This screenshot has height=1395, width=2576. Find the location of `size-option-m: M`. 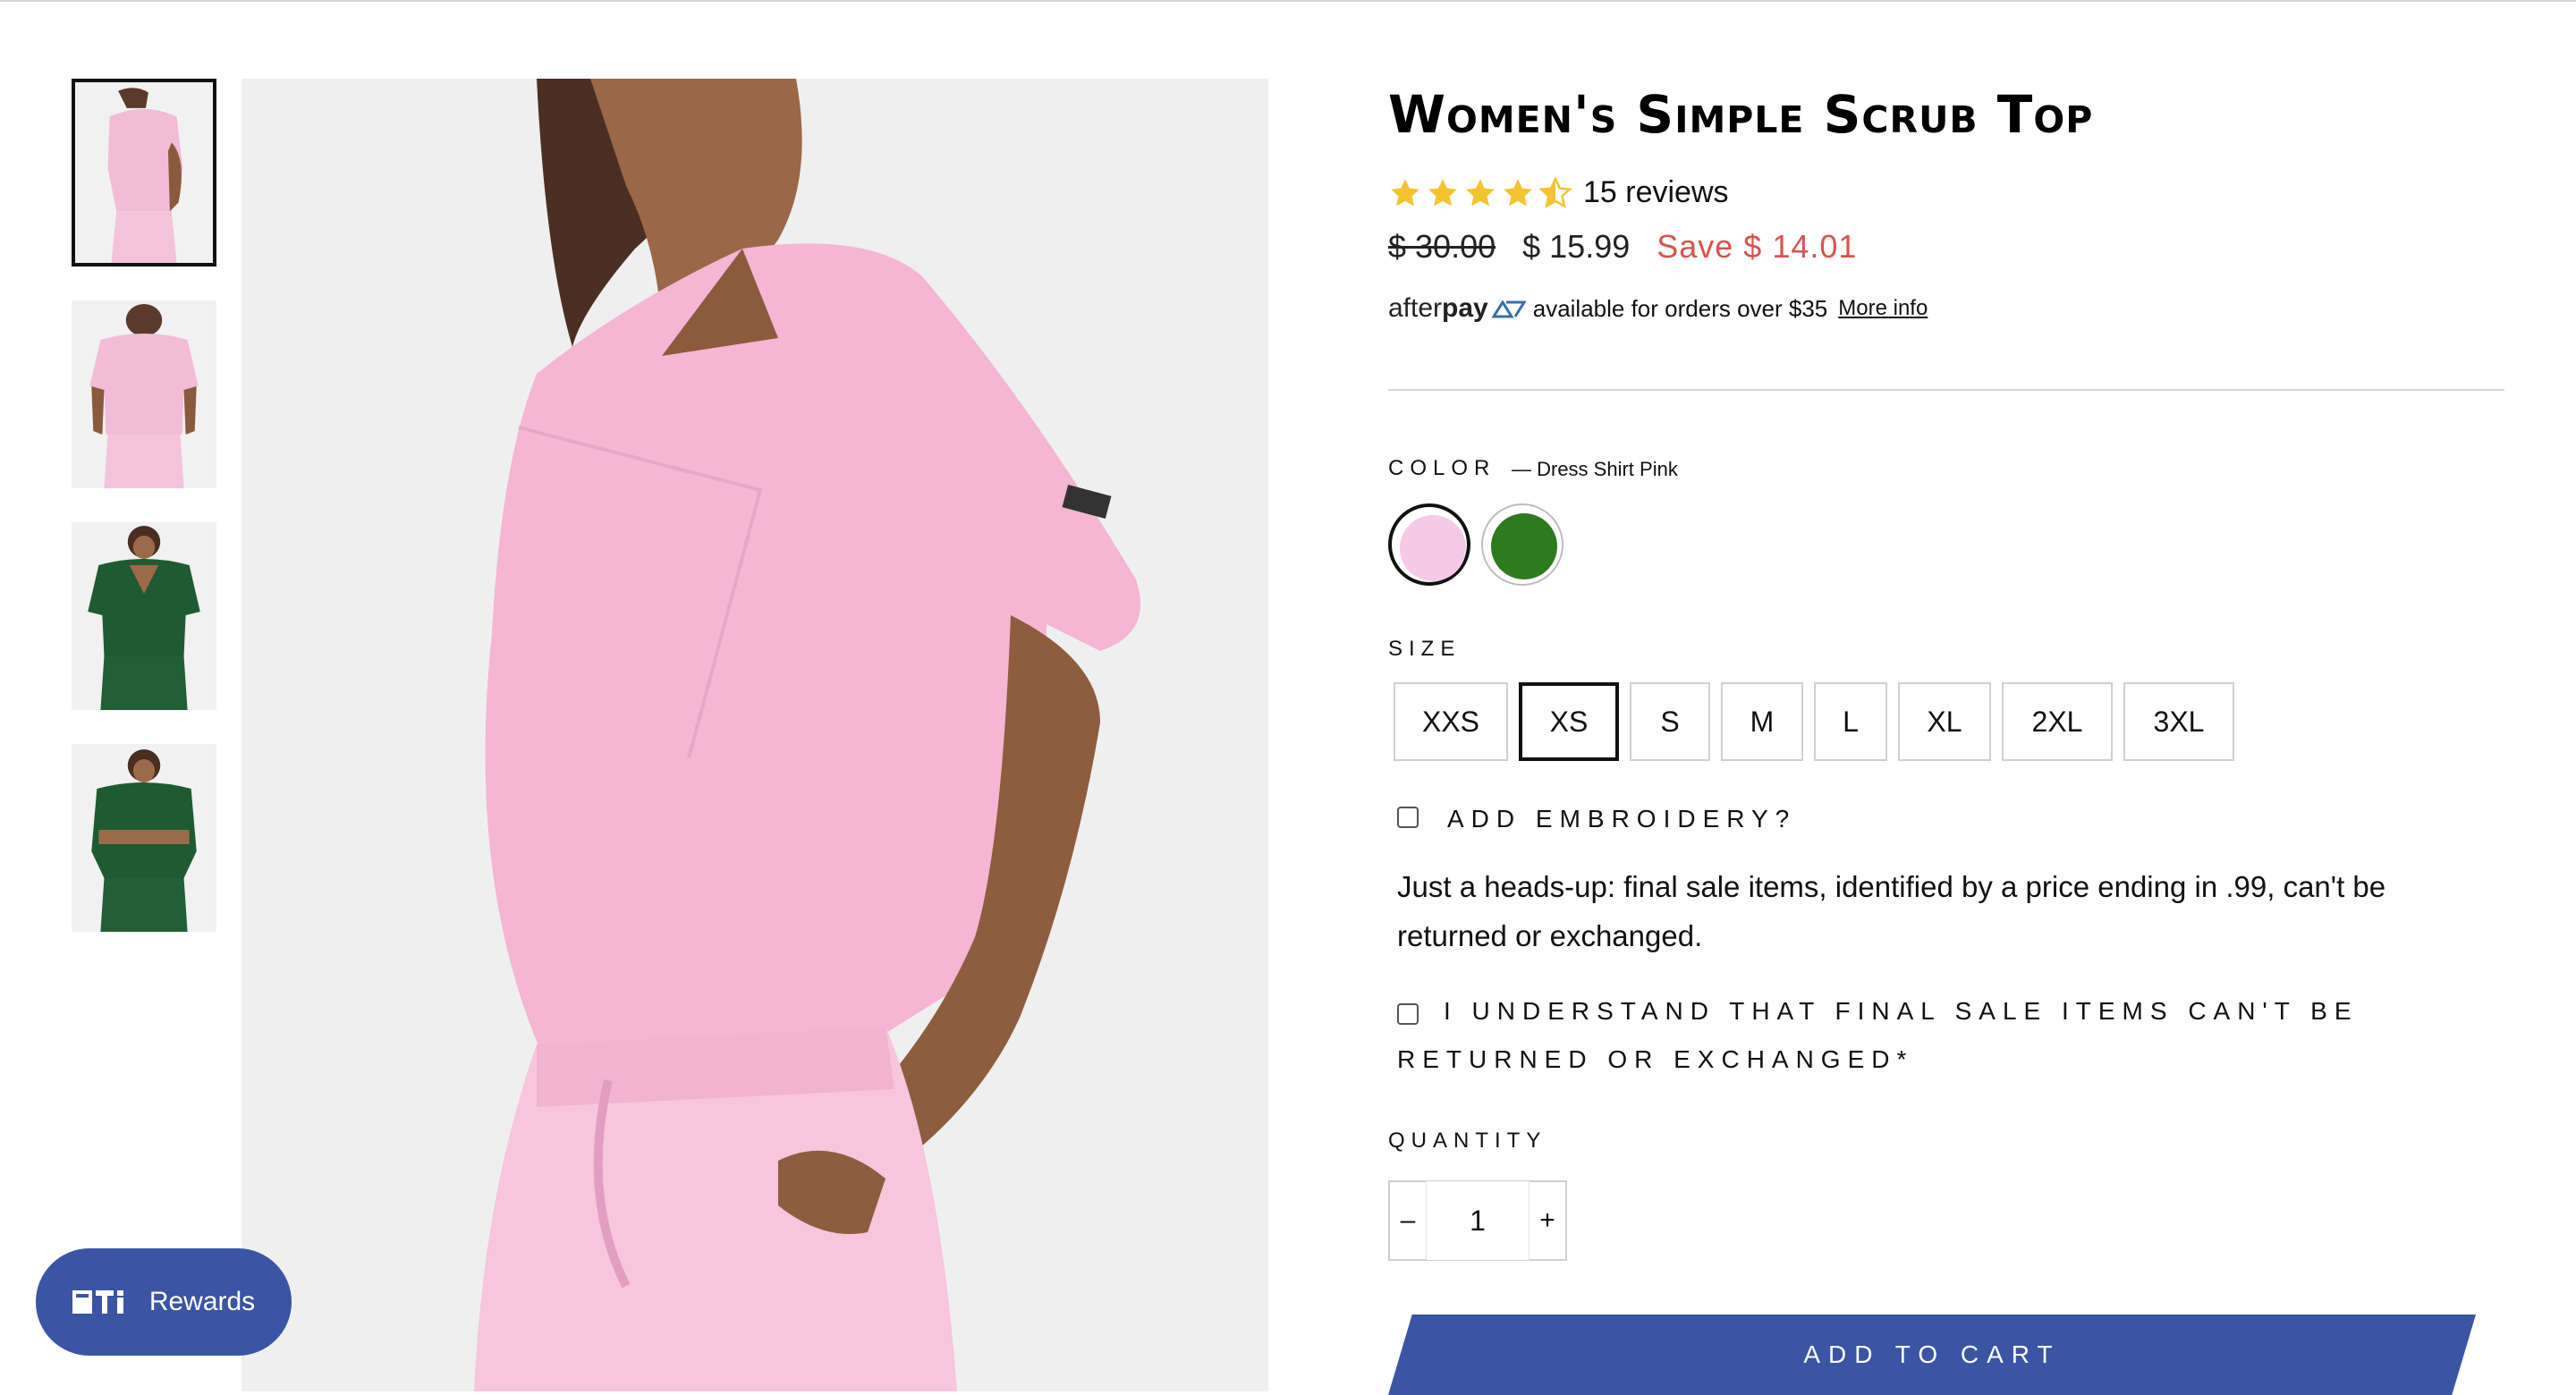

size-option-m: M is located at coordinates (1762, 721).